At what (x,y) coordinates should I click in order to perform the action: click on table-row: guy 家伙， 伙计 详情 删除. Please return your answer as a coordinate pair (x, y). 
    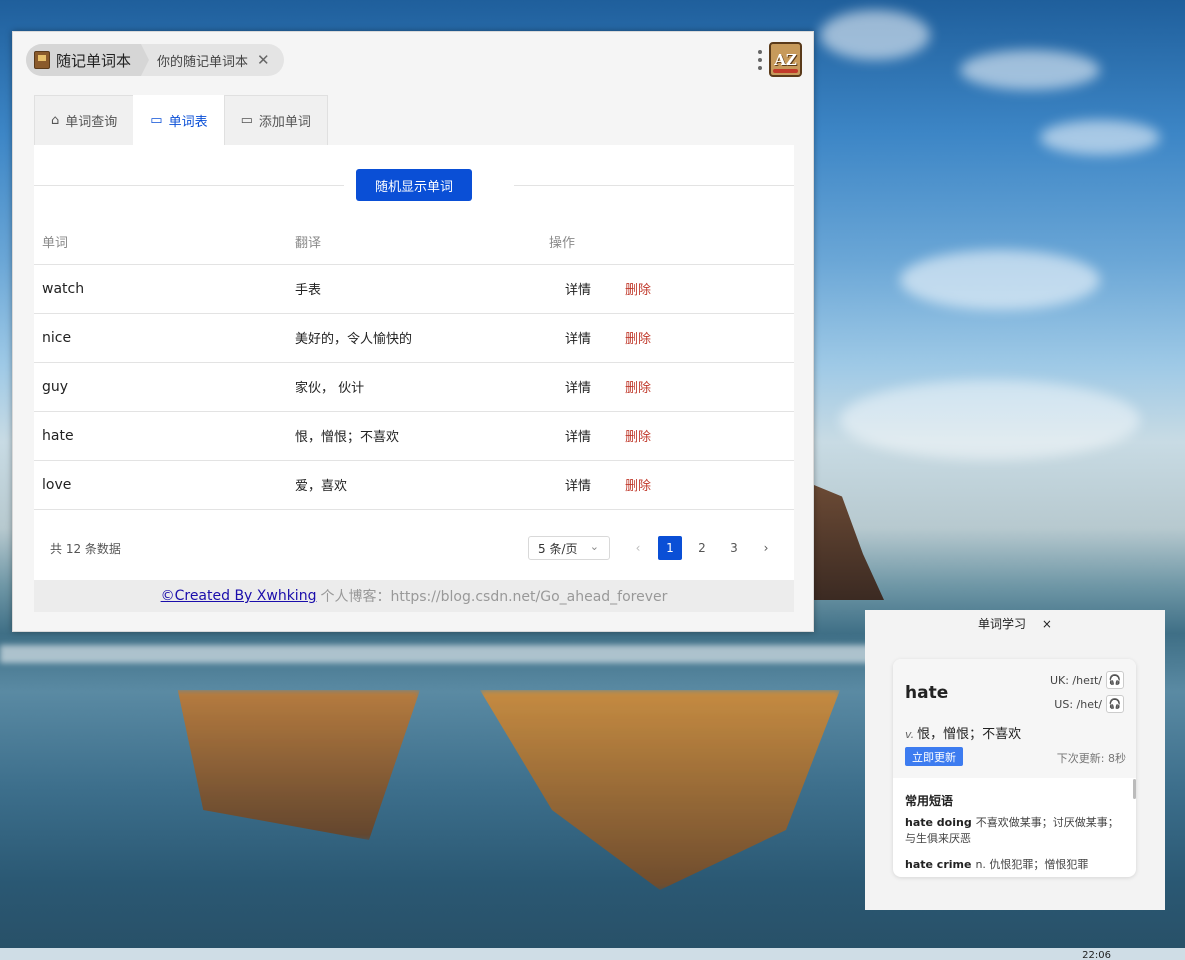
    Looking at the image, I should click on (414, 387).